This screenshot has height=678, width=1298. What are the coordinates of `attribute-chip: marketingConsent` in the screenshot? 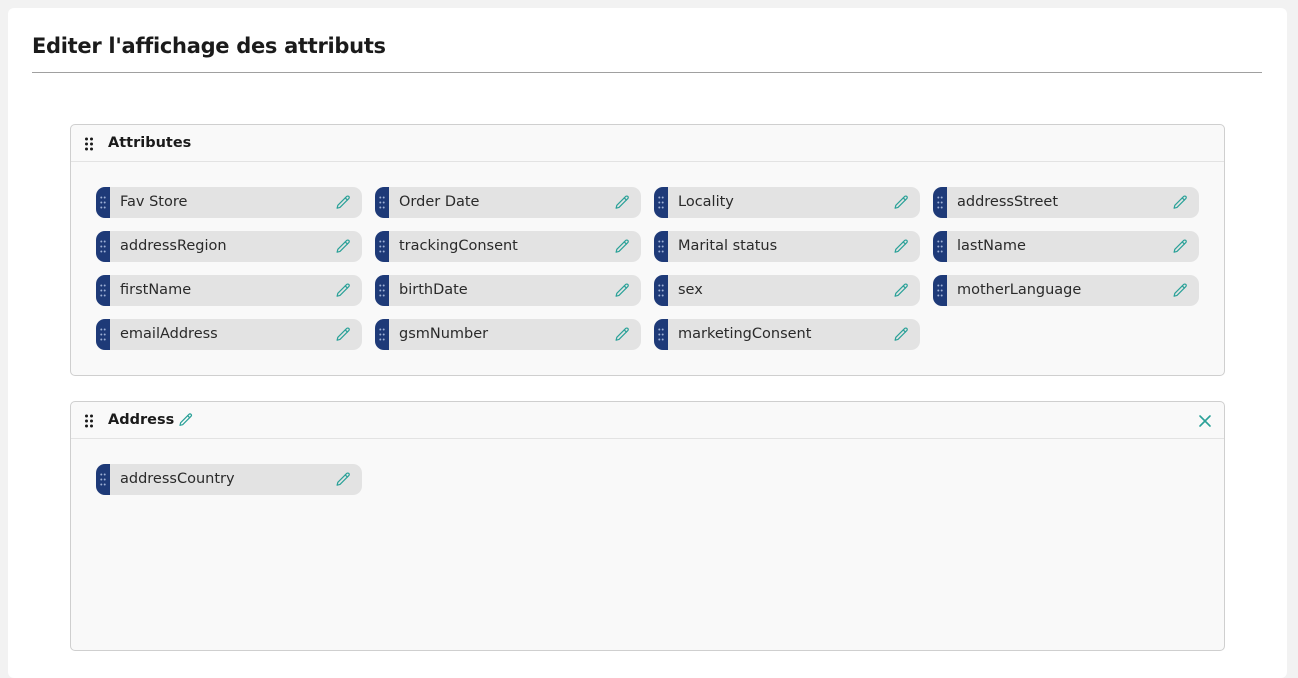 It's located at (787, 334).